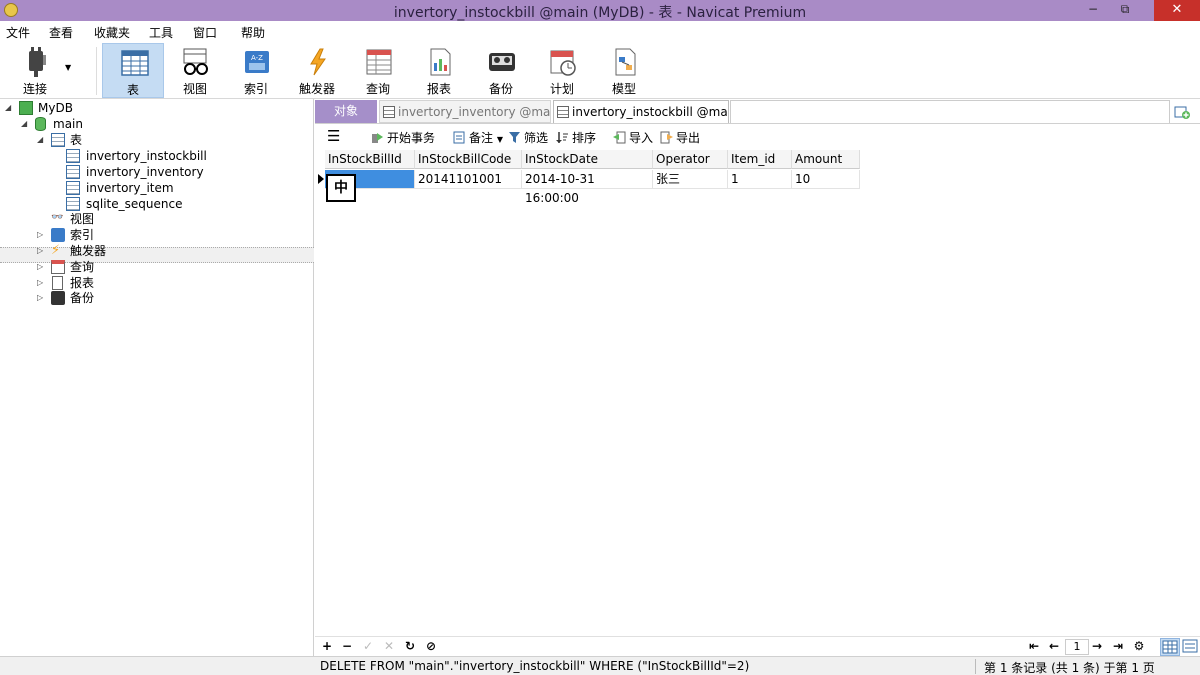 The width and height of the screenshot is (1200, 675). I want to click on trigger-button: 触发器, so click(317, 70).